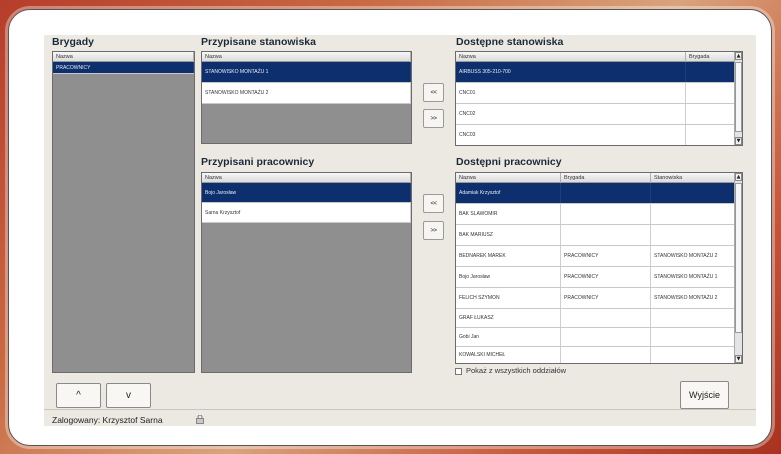 This screenshot has height=454, width=781. I want to click on available-workers-header: Nazwa Brygada Stanowiska, so click(595, 178).